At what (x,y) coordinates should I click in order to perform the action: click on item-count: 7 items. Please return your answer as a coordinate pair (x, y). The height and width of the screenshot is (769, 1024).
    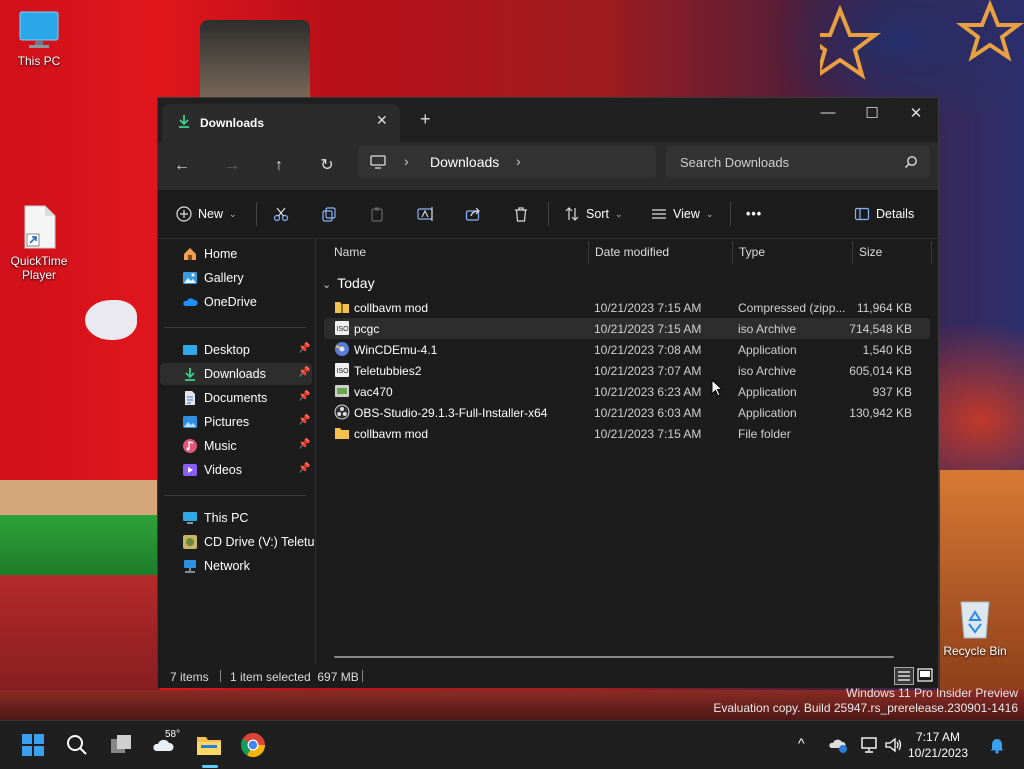
    Looking at the image, I should click on (189, 677).